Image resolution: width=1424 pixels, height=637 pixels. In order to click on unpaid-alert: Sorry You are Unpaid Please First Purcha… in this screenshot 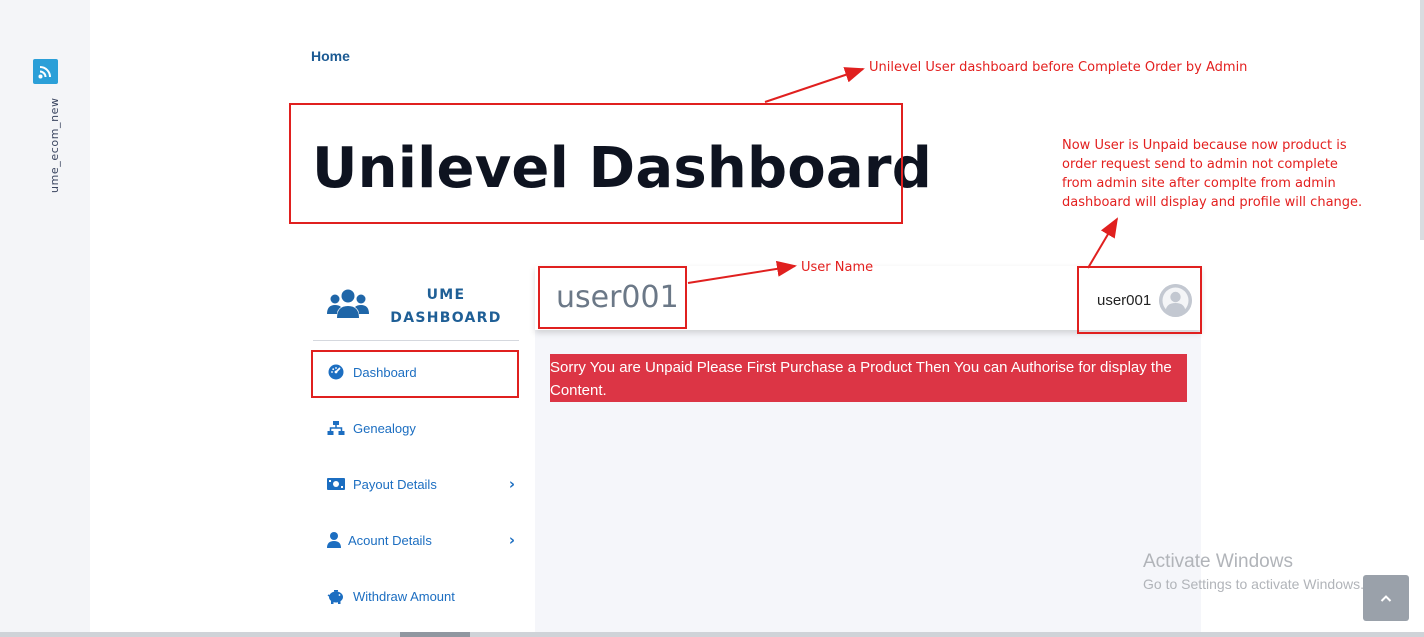, I will do `click(868, 378)`.